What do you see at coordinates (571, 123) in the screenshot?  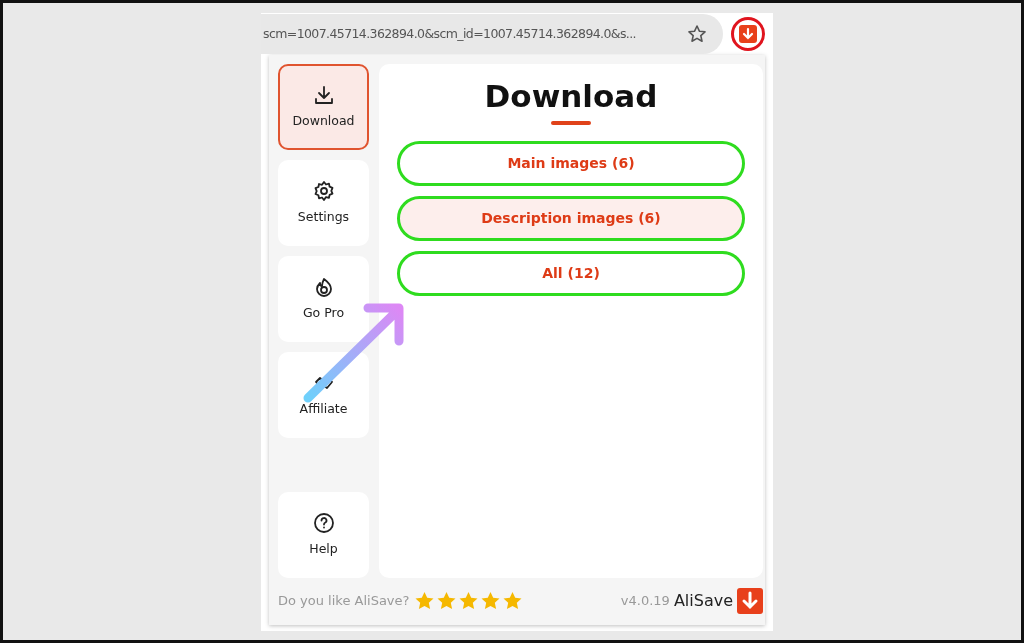 I see `title-underline` at bounding box center [571, 123].